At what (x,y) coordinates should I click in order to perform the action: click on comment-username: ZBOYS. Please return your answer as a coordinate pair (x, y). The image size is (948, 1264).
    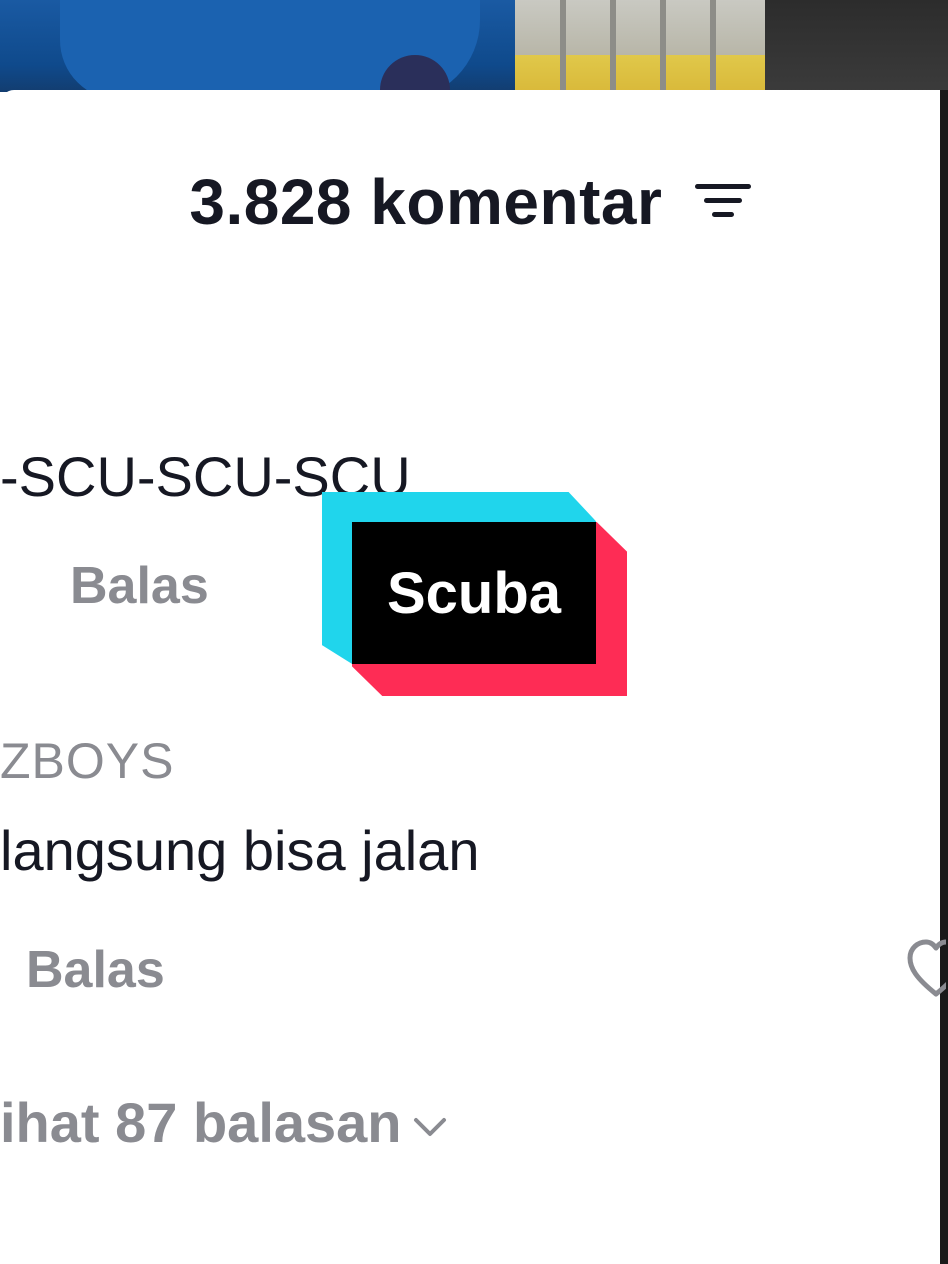
    Looking at the image, I should click on (87, 761).